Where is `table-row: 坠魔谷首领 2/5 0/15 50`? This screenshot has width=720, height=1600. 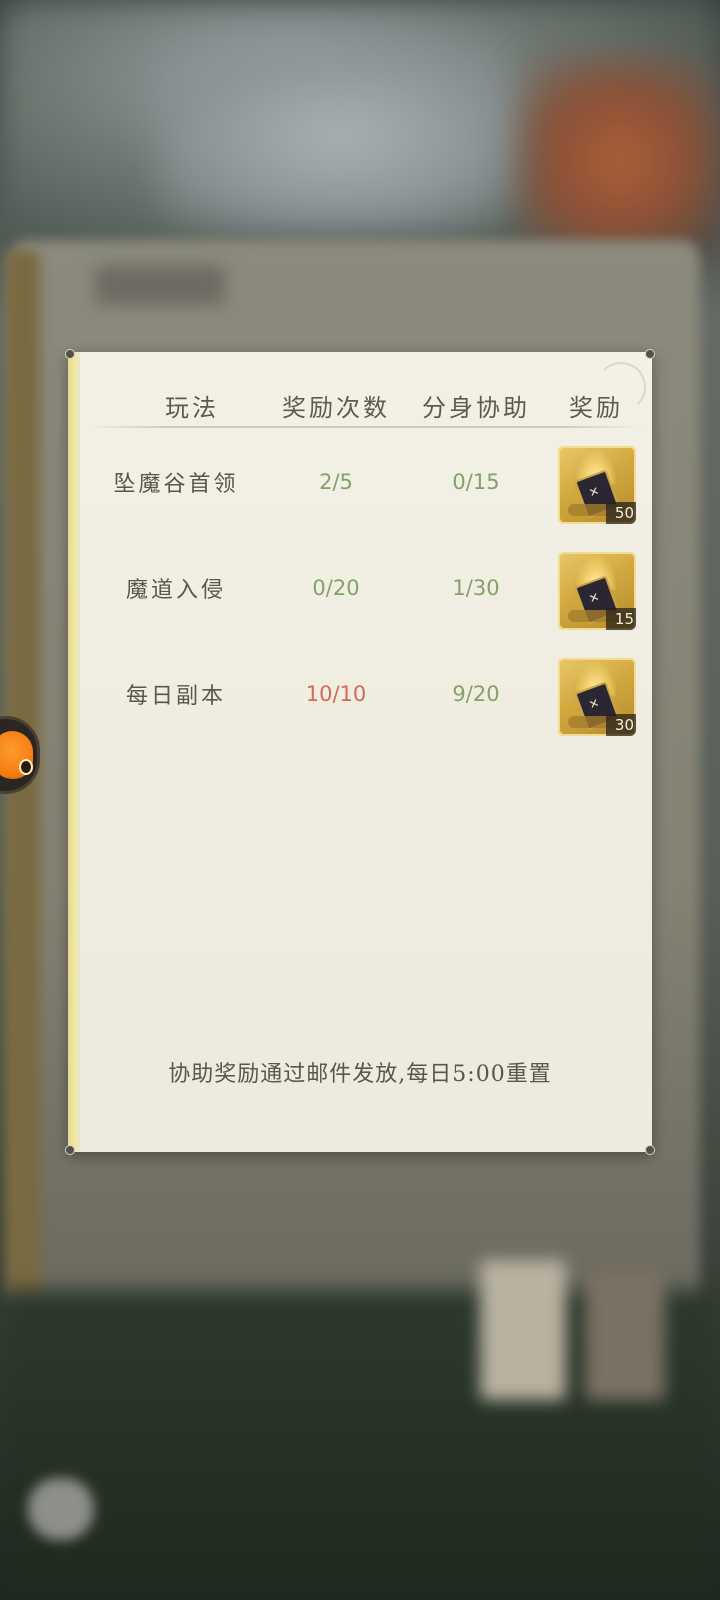
table-row: 坠魔谷首领 2/5 0/15 50 is located at coordinates (366, 484).